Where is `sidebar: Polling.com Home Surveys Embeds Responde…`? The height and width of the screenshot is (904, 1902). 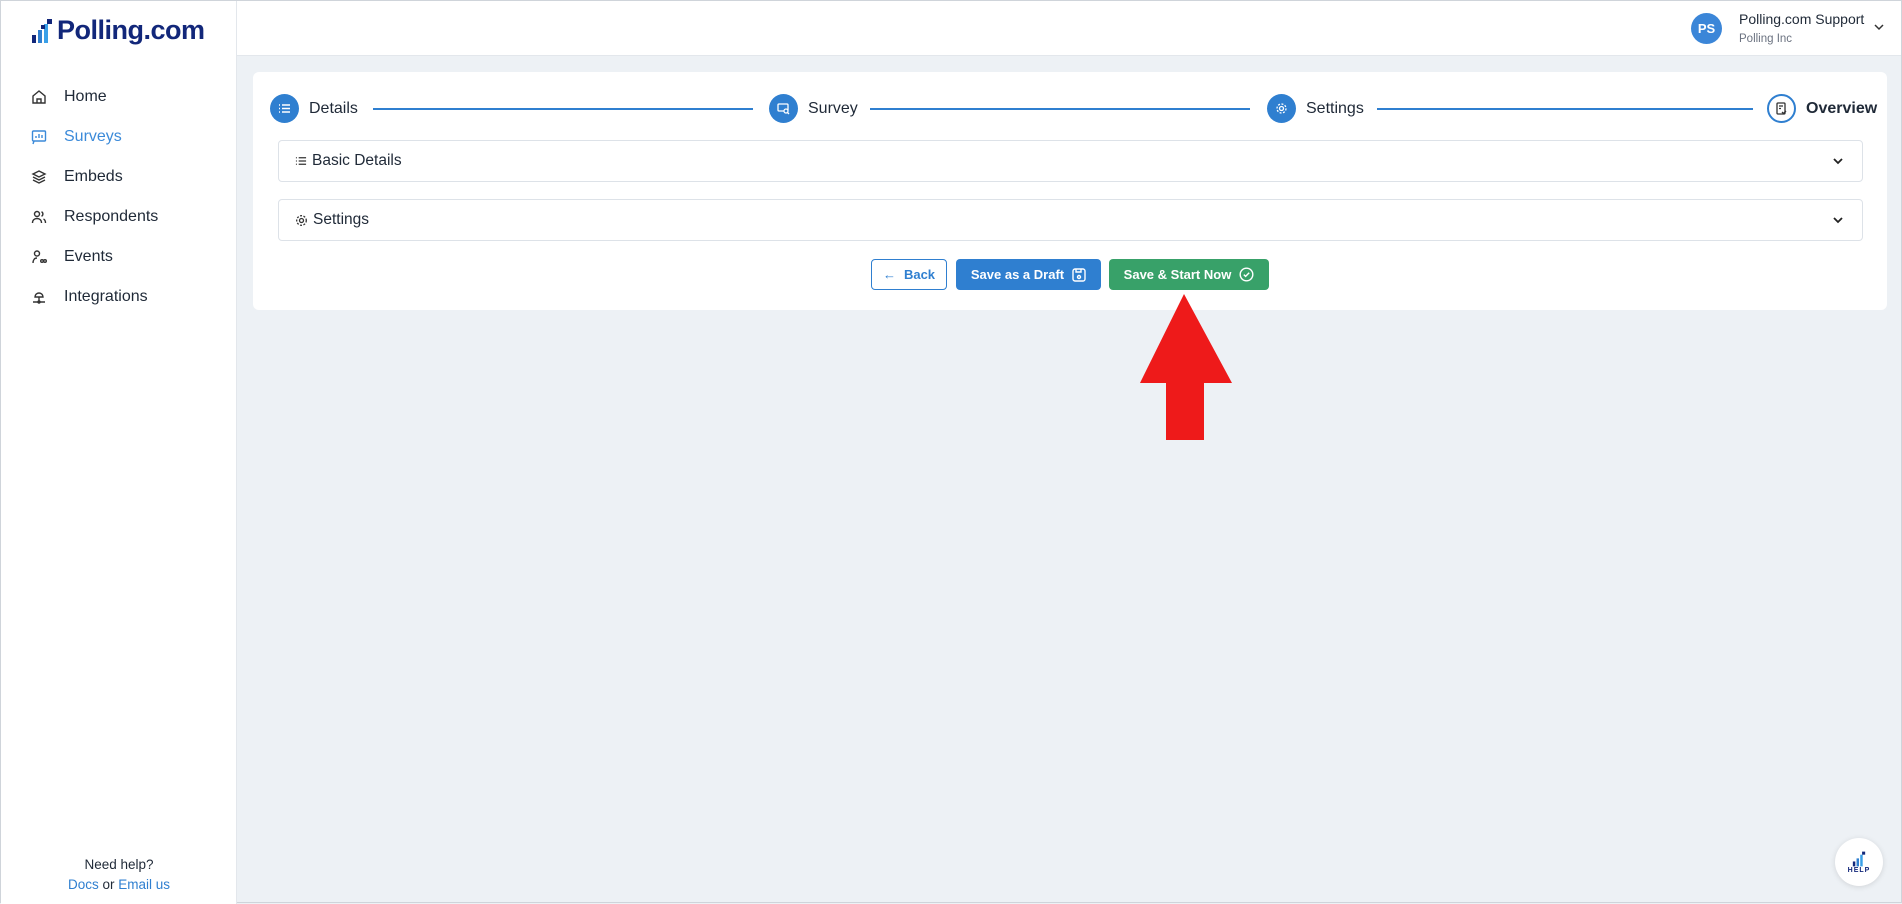
sidebar: Polling.com Home Surveys Embeds Responde… is located at coordinates (119, 452).